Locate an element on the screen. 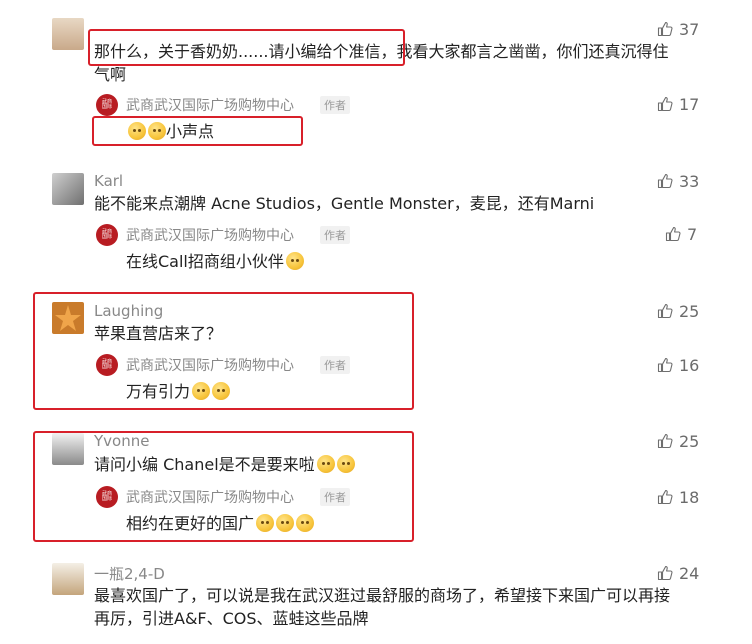 The image size is (752, 644). like-button: 37 is located at coordinates (687, 29).